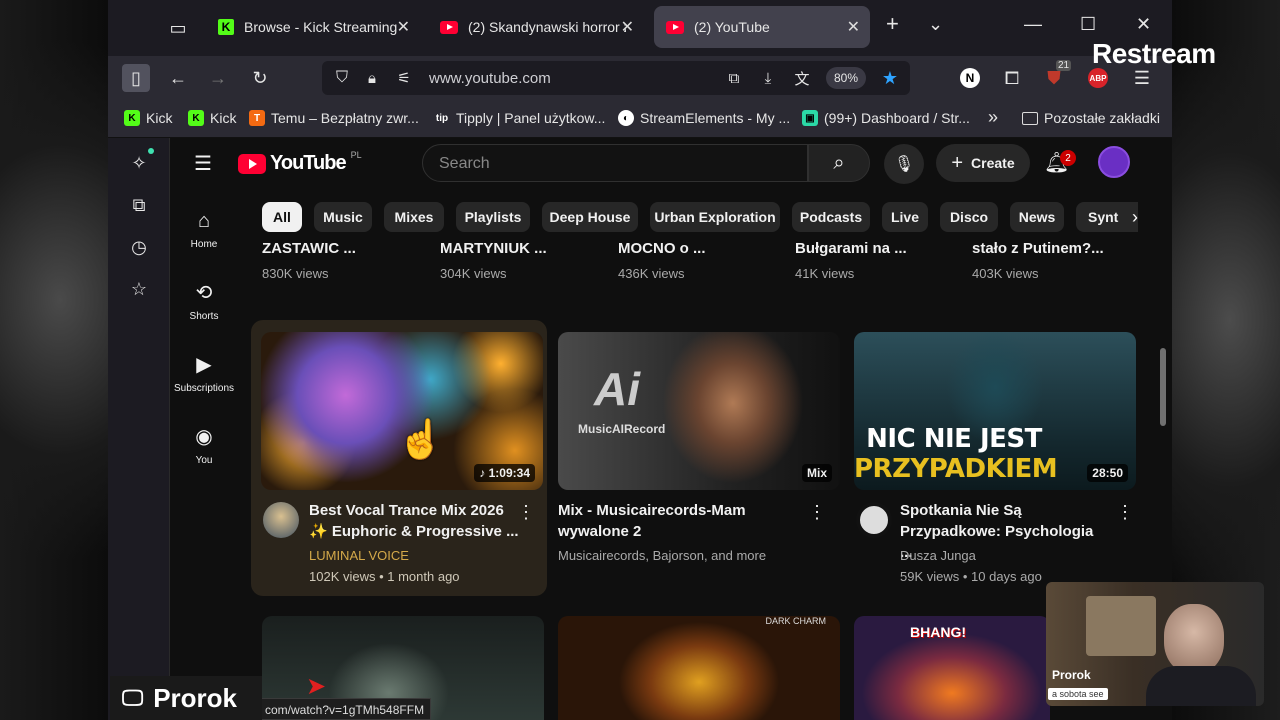  What do you see at coordinates (762, 27) in the screenshot?
I see `tab-youtube: (2) YouTube ✕` at bounding box center [762, 27].